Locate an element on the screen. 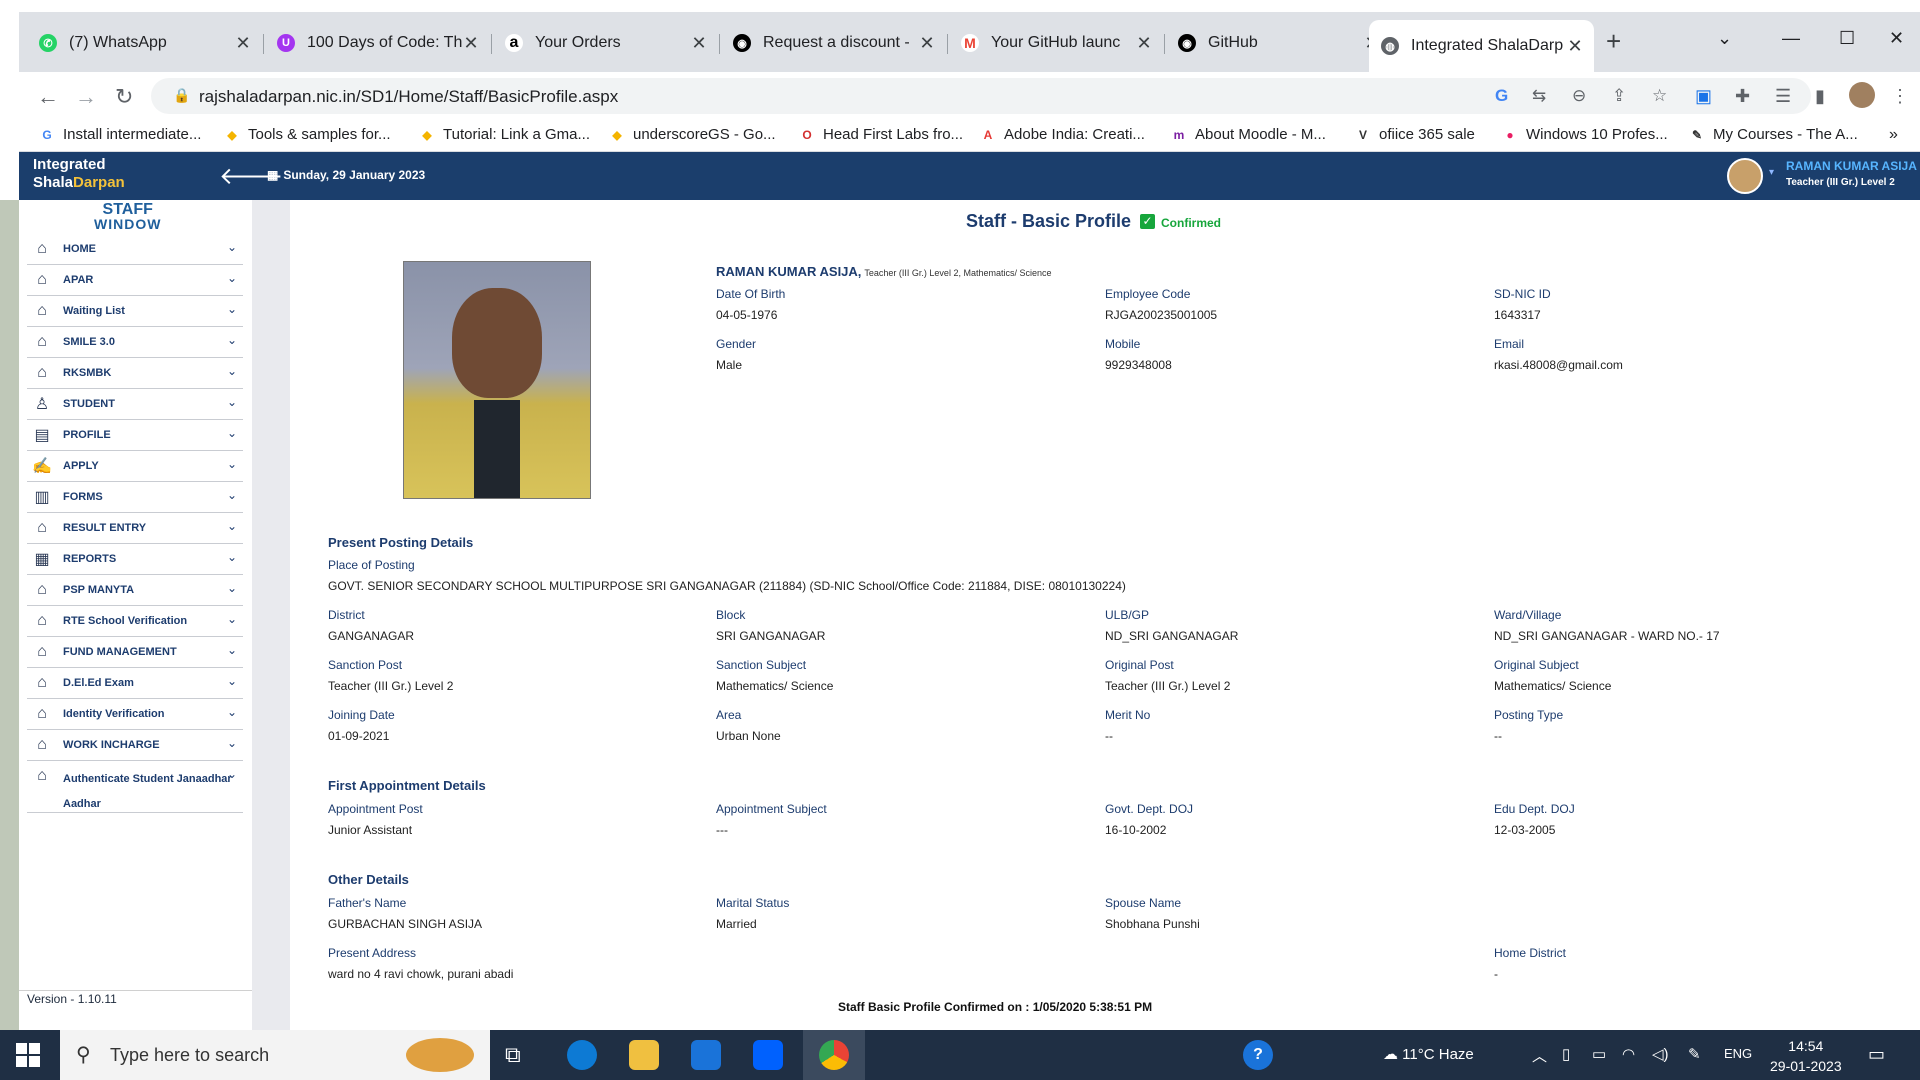 This screenshot has width=1920, height=1080. google-icon: G is located at coordinates (1501, 96).